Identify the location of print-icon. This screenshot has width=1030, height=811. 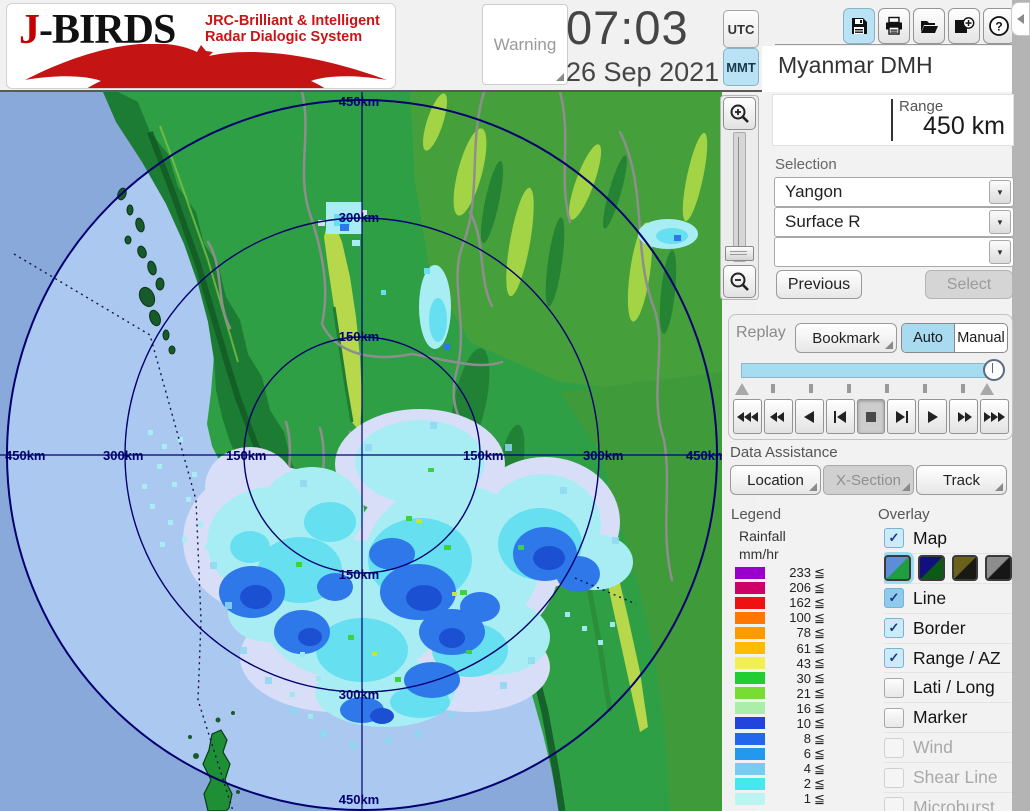
(894, 25).